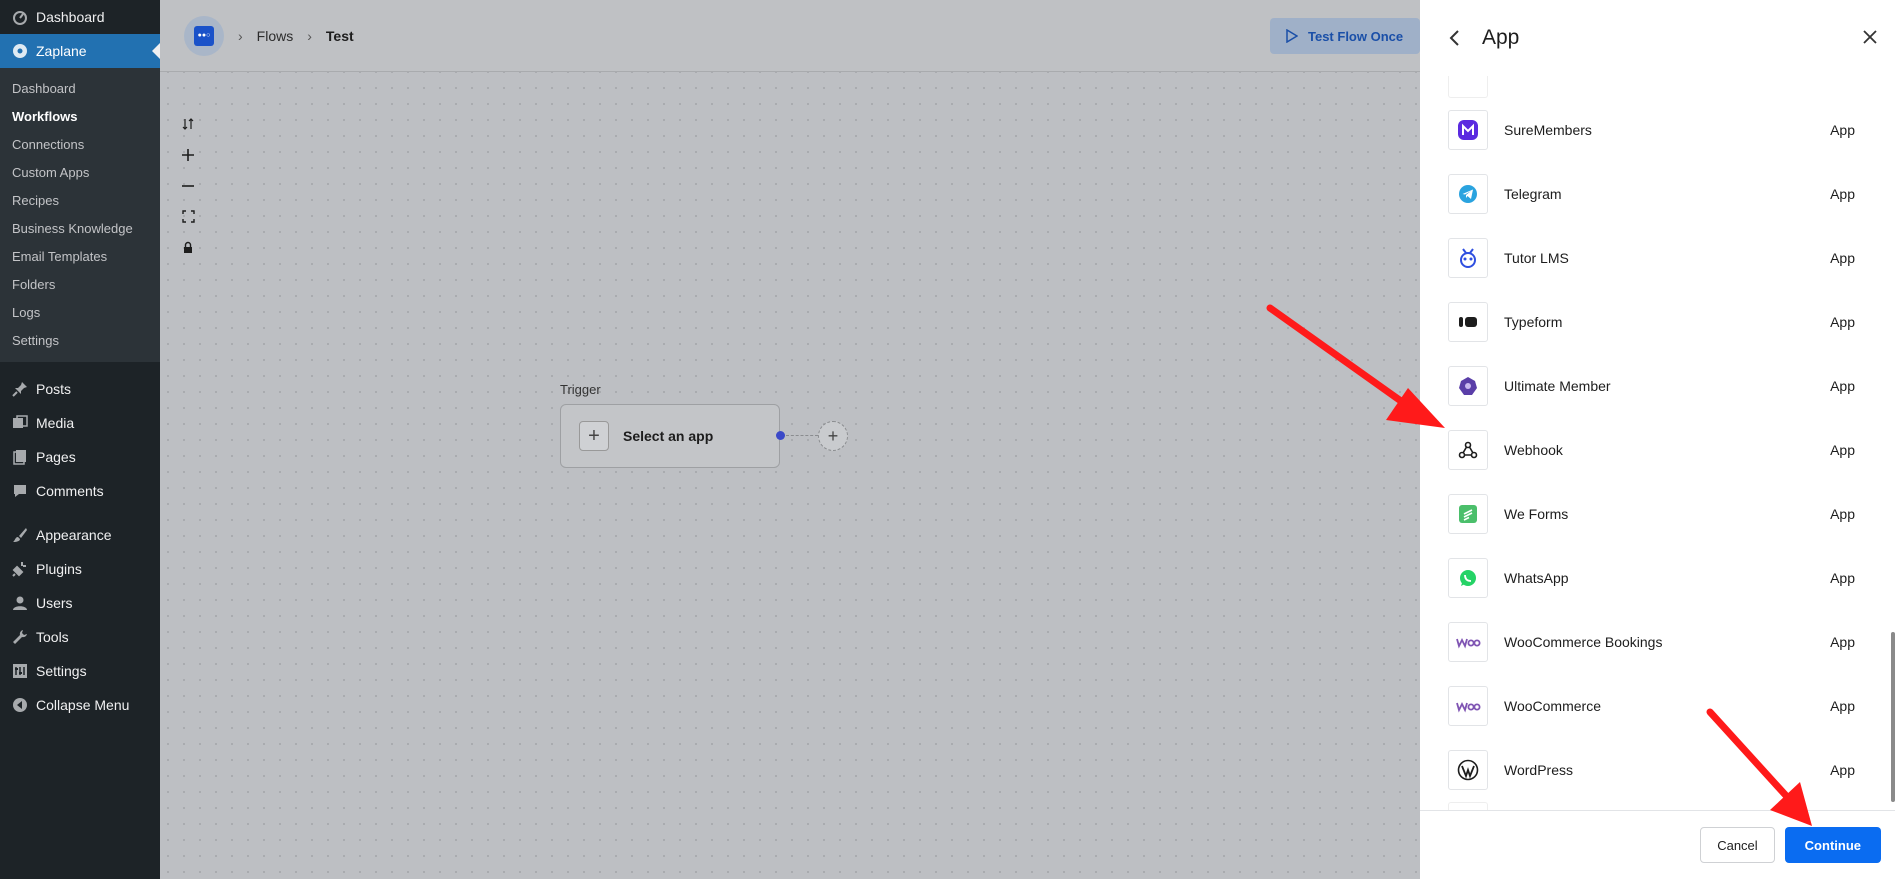  What do you see at coordinates (833, 436) in the screenshot?
I see `add-step-button: +` at bounding box center [833, 436].